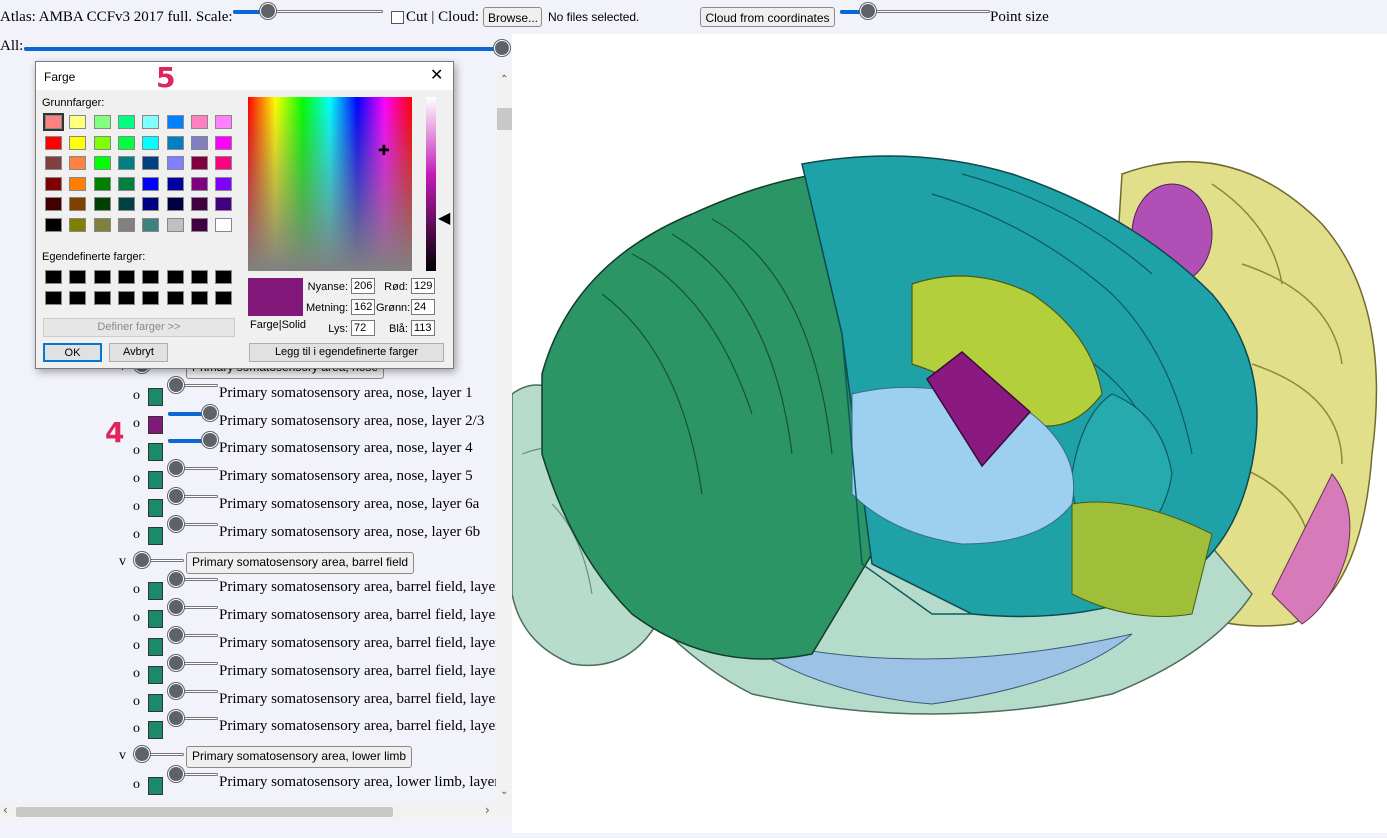 The width and height of the screenshot is (1387, 838). Describe the element at coordinates (423, 286) in the screenshot. I see `red-field: 129` at that location.